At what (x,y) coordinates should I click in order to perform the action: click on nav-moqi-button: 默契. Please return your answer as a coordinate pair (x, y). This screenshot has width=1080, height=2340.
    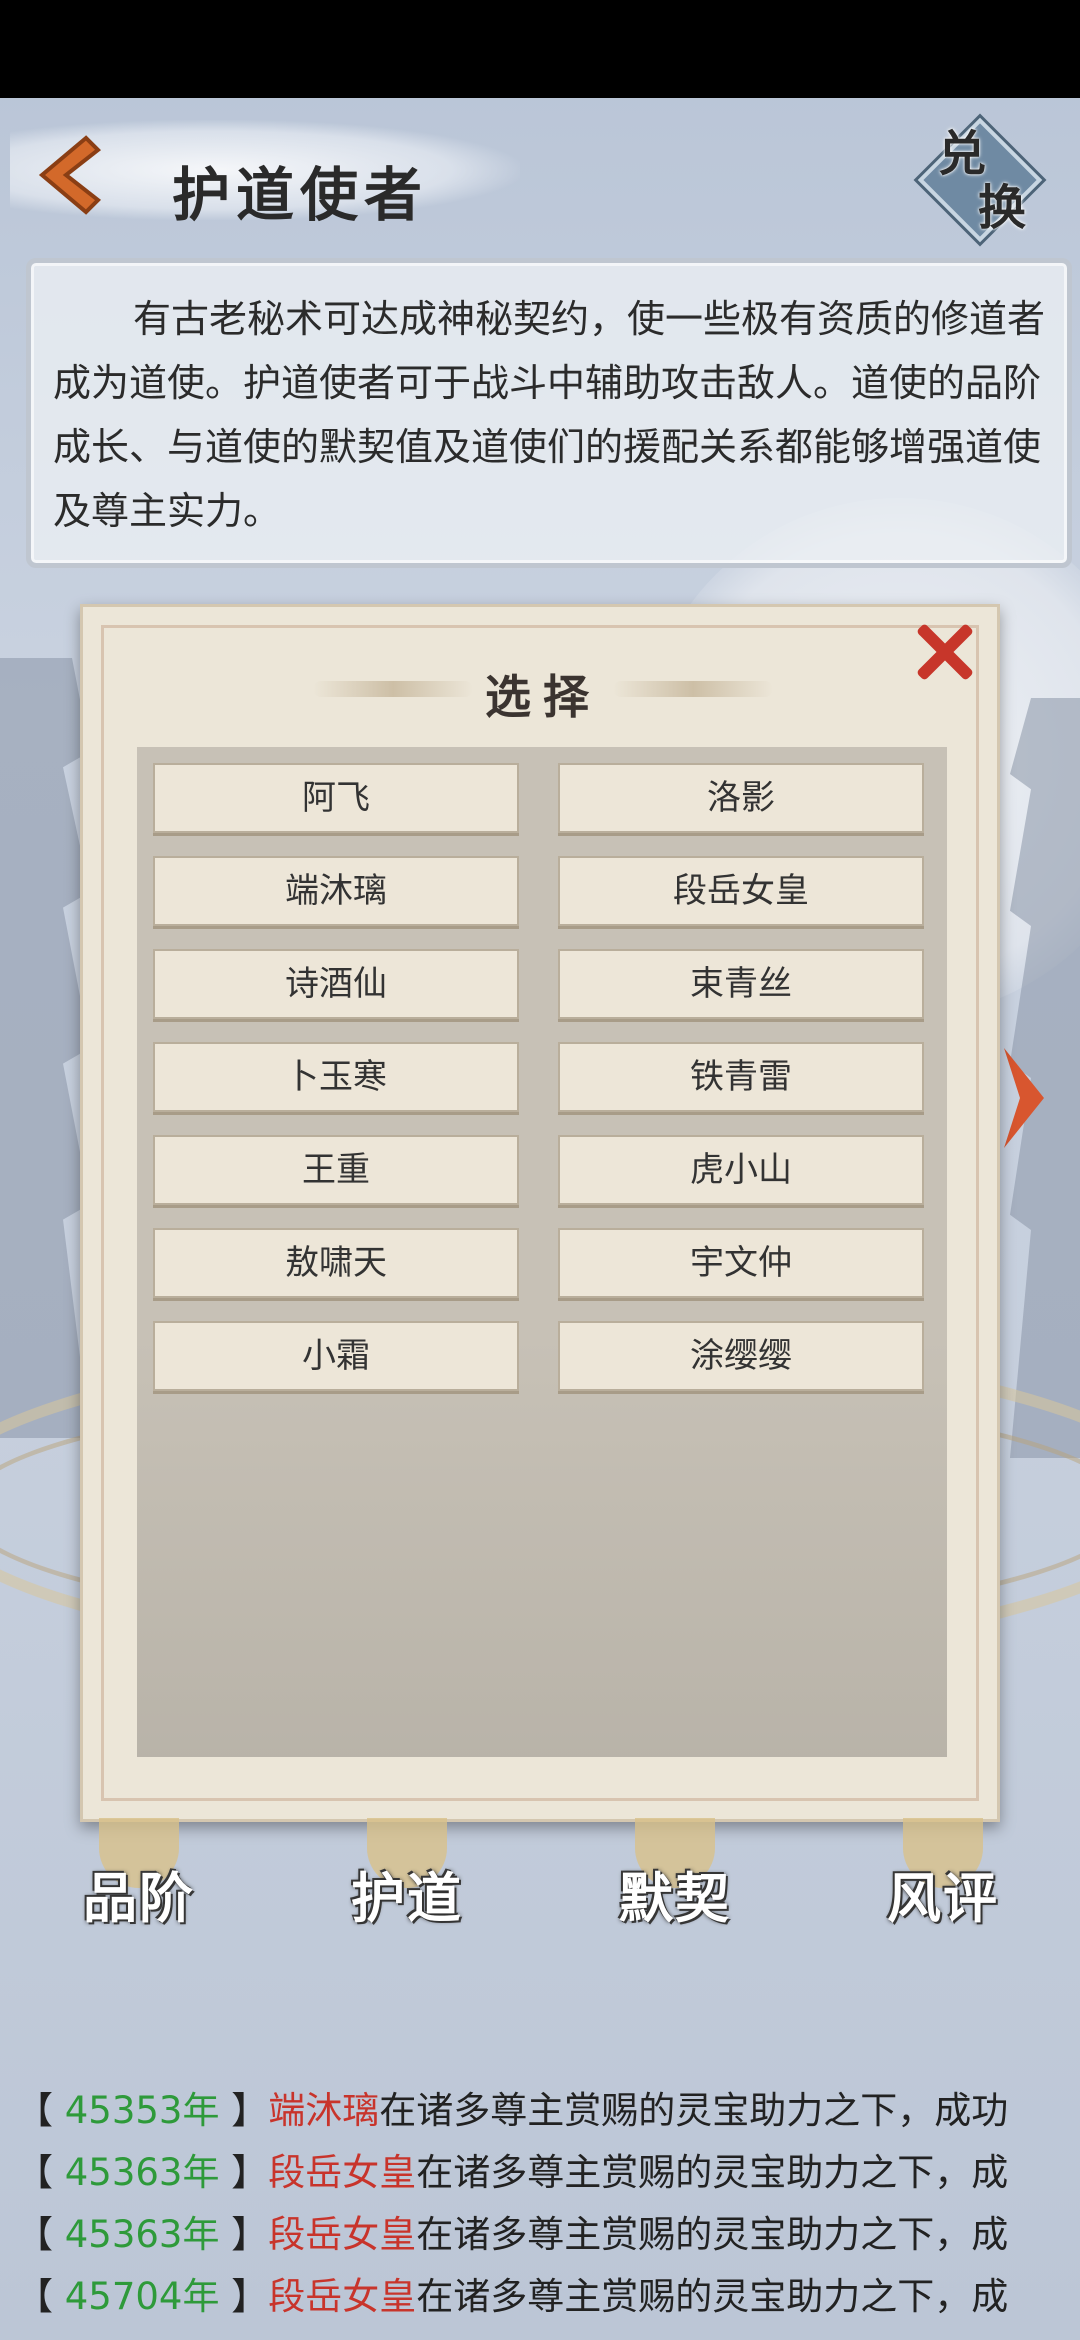
    Looking at the image, I should click on (675, 1878).